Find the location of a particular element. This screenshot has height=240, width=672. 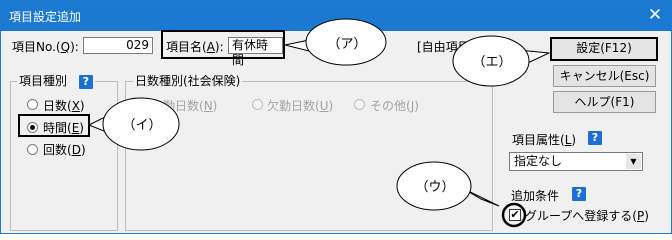

callout-a-text: （ア） is located at coordinates (347, 44).